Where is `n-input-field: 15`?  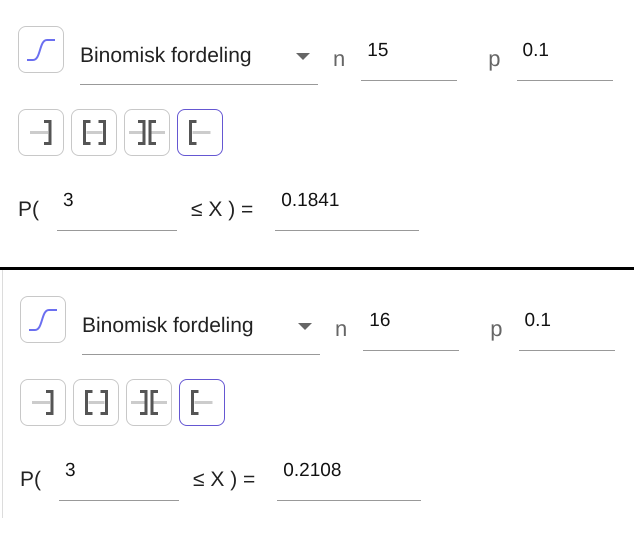
n-input-field: 15 is located at coordinates (409, 53).